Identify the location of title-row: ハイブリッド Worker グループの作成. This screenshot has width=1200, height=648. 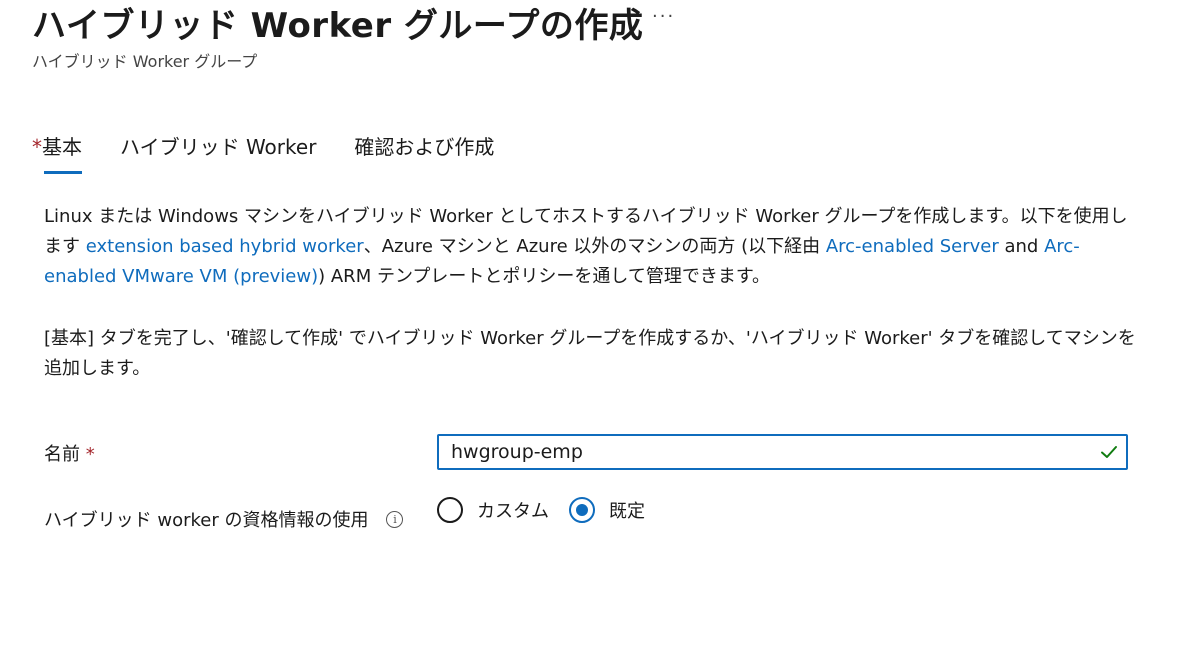
(338, 23).